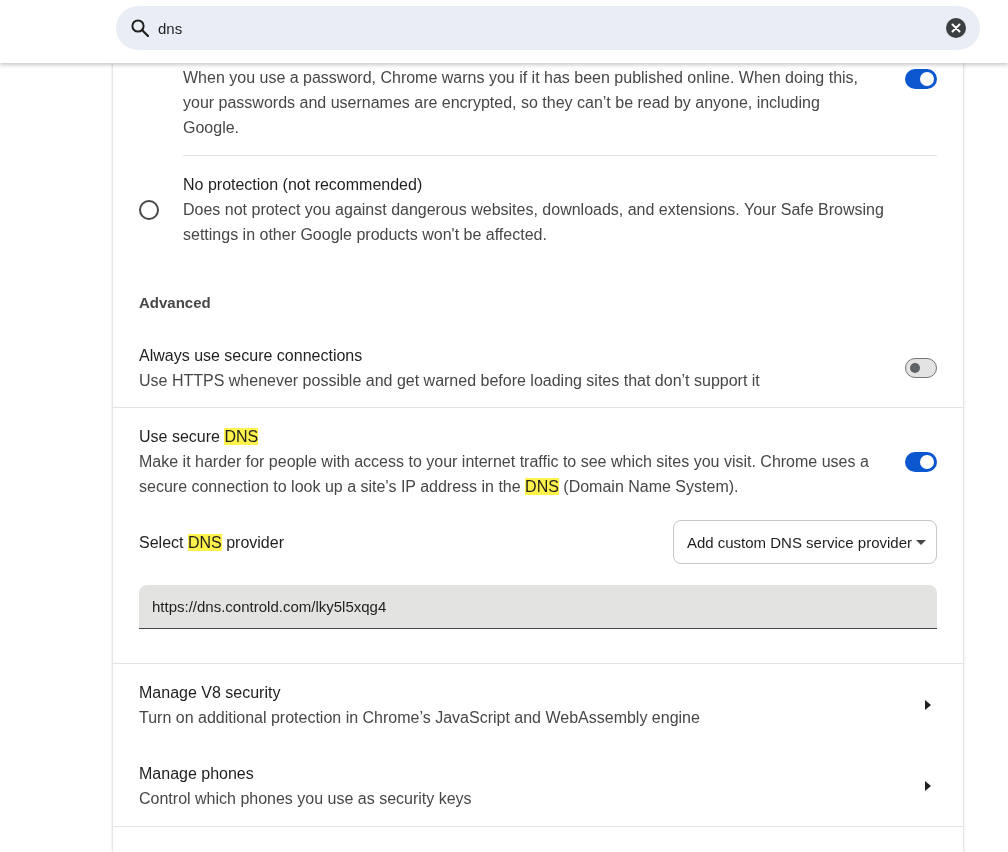 The image size is (1008, 852). I want to click on setting-description: When you use a password, Chrome warns you if it has been published online. When doing this, your passwords and usernames are encrypted, so they can’t be read by anyone, including Google., so click(521, 103).